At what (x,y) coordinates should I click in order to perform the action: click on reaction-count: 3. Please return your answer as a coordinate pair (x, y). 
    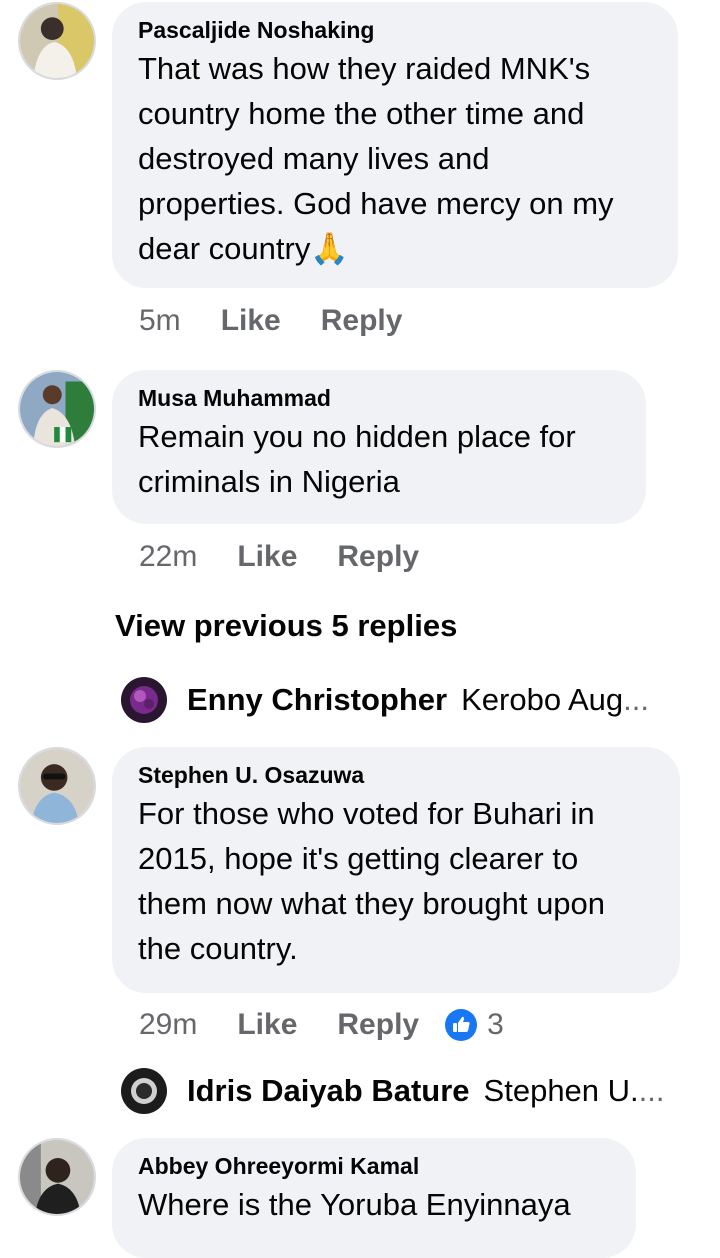
    Looking at the image, I should click on (495, 1024).